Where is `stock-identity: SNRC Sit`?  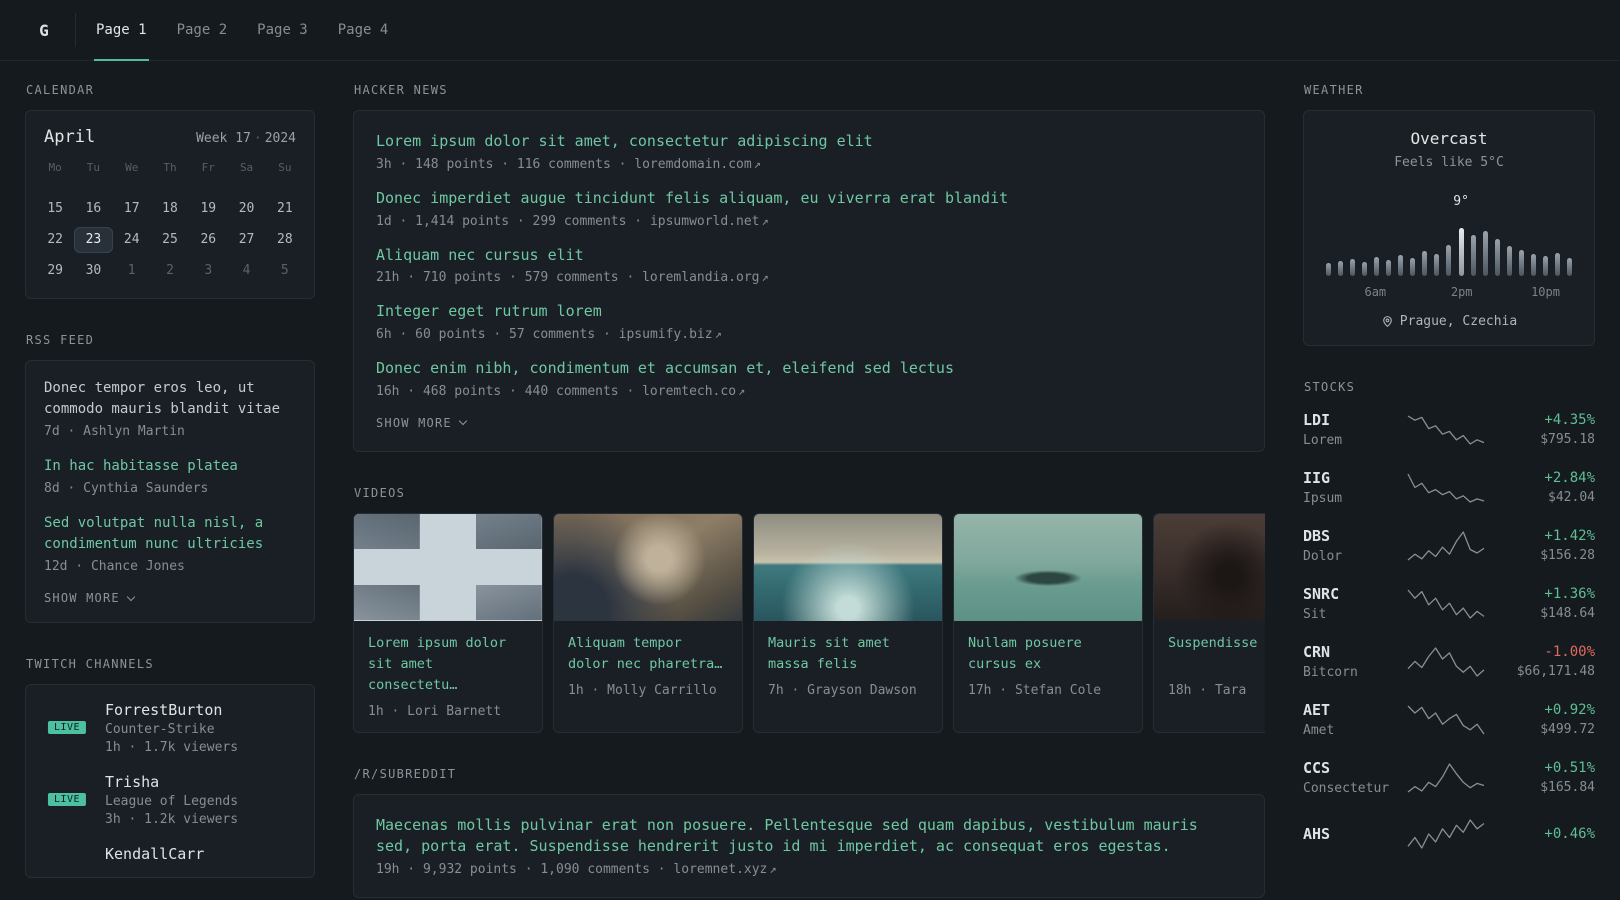 stock-identity: SNRC Sit is located at coordinates (1350, 603).